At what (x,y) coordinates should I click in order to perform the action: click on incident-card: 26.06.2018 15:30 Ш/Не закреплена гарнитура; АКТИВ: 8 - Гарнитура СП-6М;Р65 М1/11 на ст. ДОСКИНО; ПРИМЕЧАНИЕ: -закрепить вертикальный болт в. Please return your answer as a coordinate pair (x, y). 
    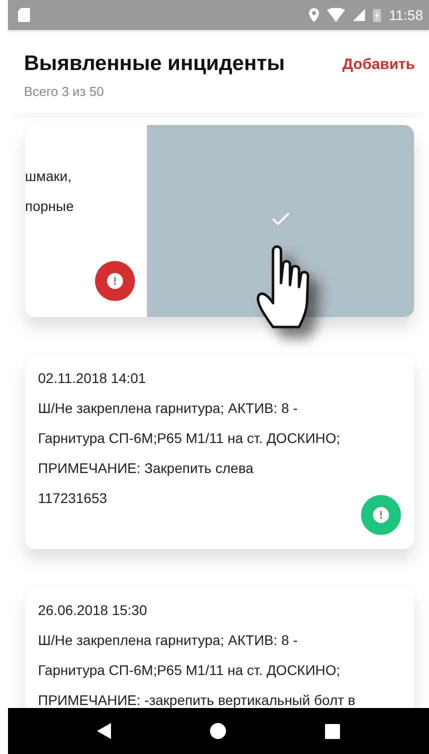
    Looking at the image, I should click on (219, 647).